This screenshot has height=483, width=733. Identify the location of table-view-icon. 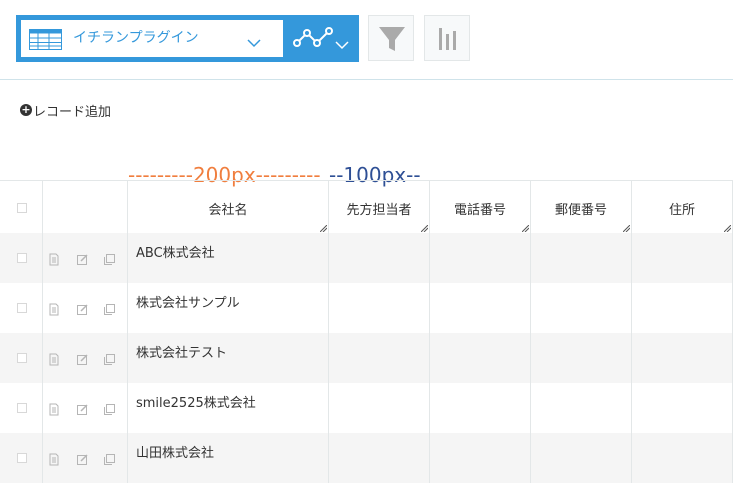
(45, 41).